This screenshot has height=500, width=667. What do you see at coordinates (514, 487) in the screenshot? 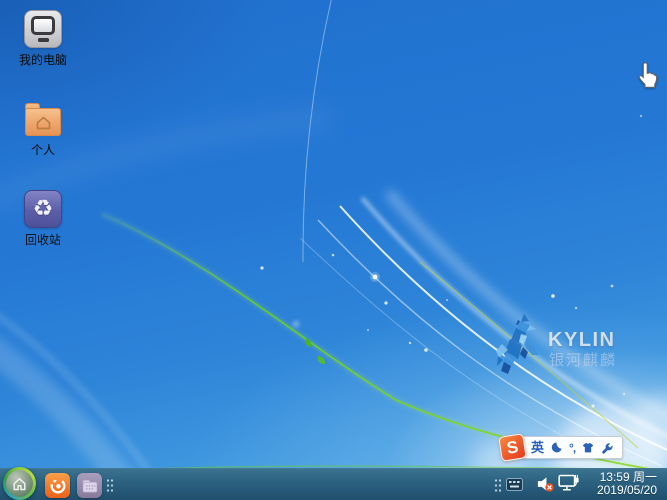
I see `keyboard-icon` at bounding box center [514, 487].